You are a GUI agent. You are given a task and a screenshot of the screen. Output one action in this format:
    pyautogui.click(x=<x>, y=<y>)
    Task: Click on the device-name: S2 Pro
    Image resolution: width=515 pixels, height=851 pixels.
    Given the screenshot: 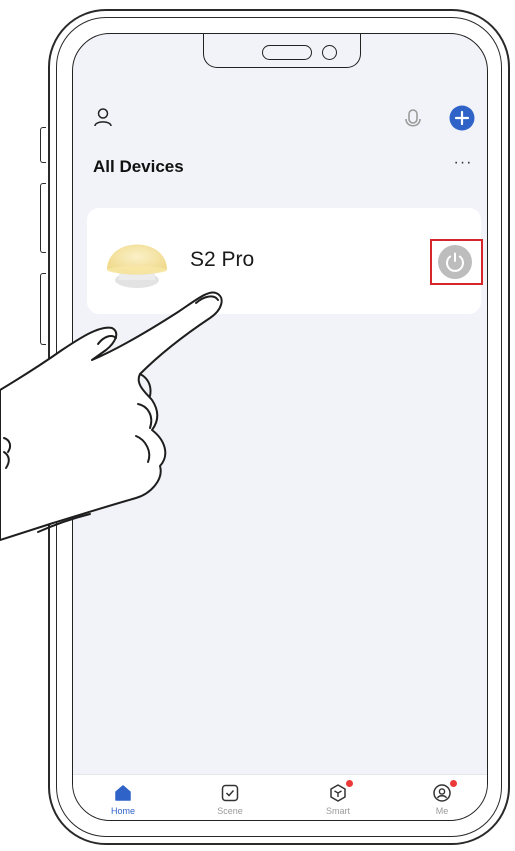 What is the action you would take?
    pyautogui.click(x=222, y=259)
    